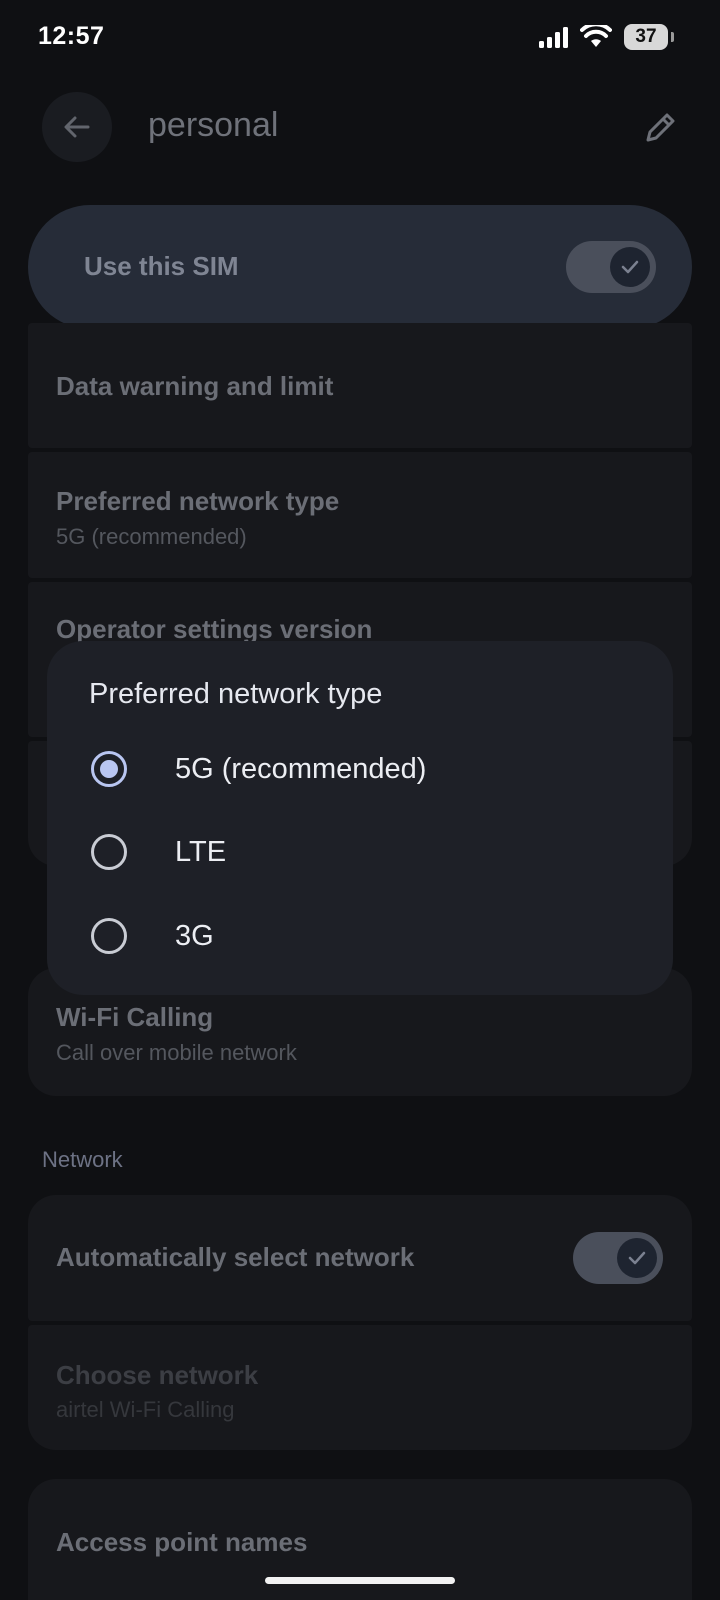 This screenshot has width=720, height=1600. What do you see at coordinates (109, 769) in the screenshot?
I see `radio-selected-icon` at bounding box center [109, 769].